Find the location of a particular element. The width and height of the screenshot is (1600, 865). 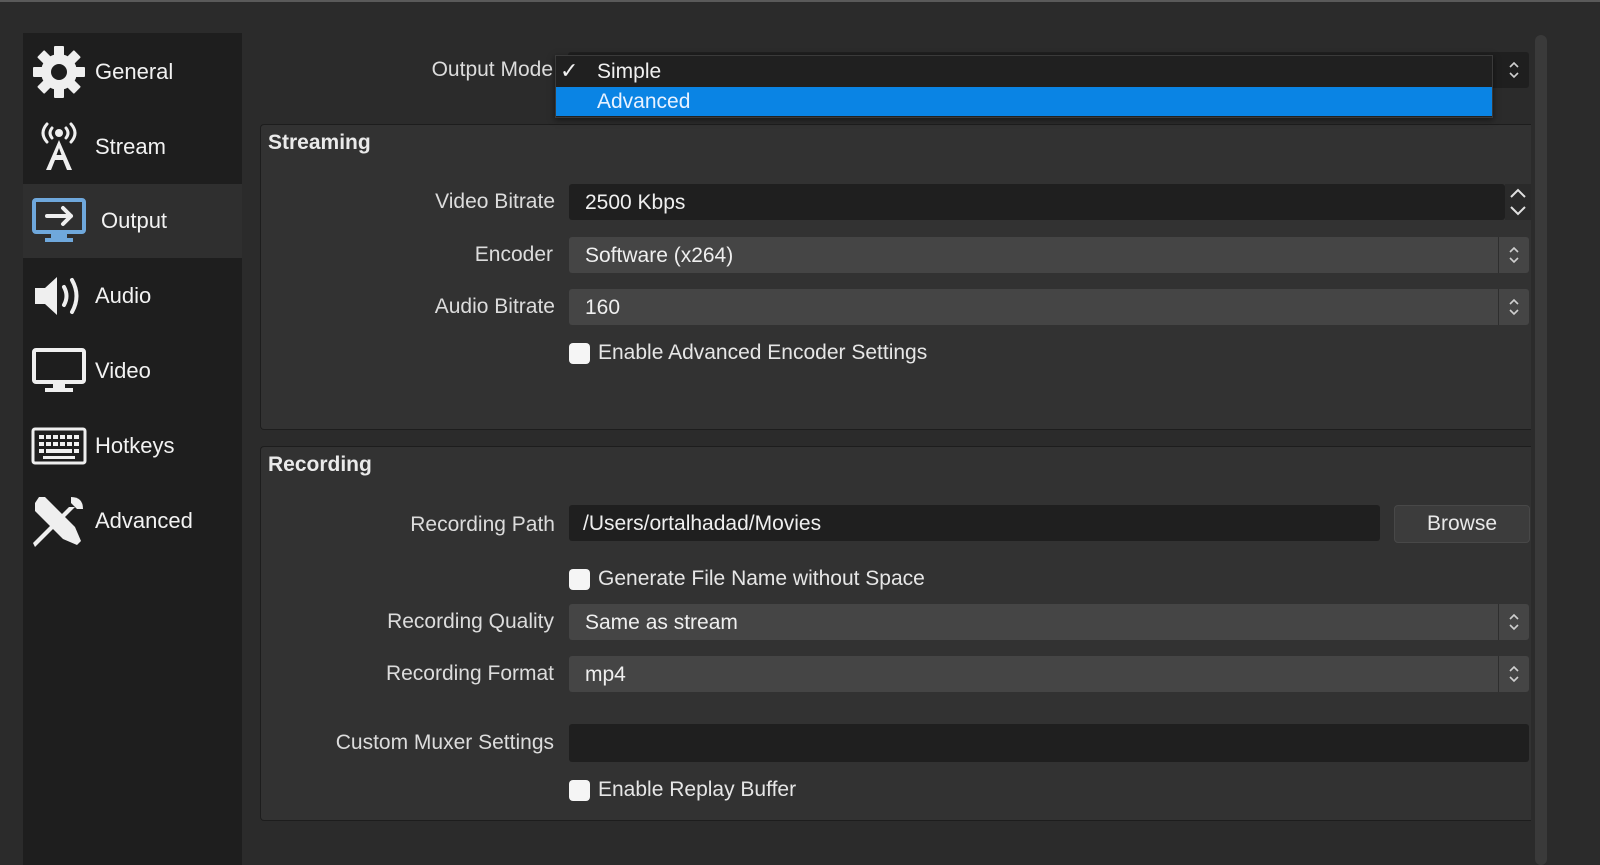

sidebar-item-stream: Stream is located at coordinates (132, 147).